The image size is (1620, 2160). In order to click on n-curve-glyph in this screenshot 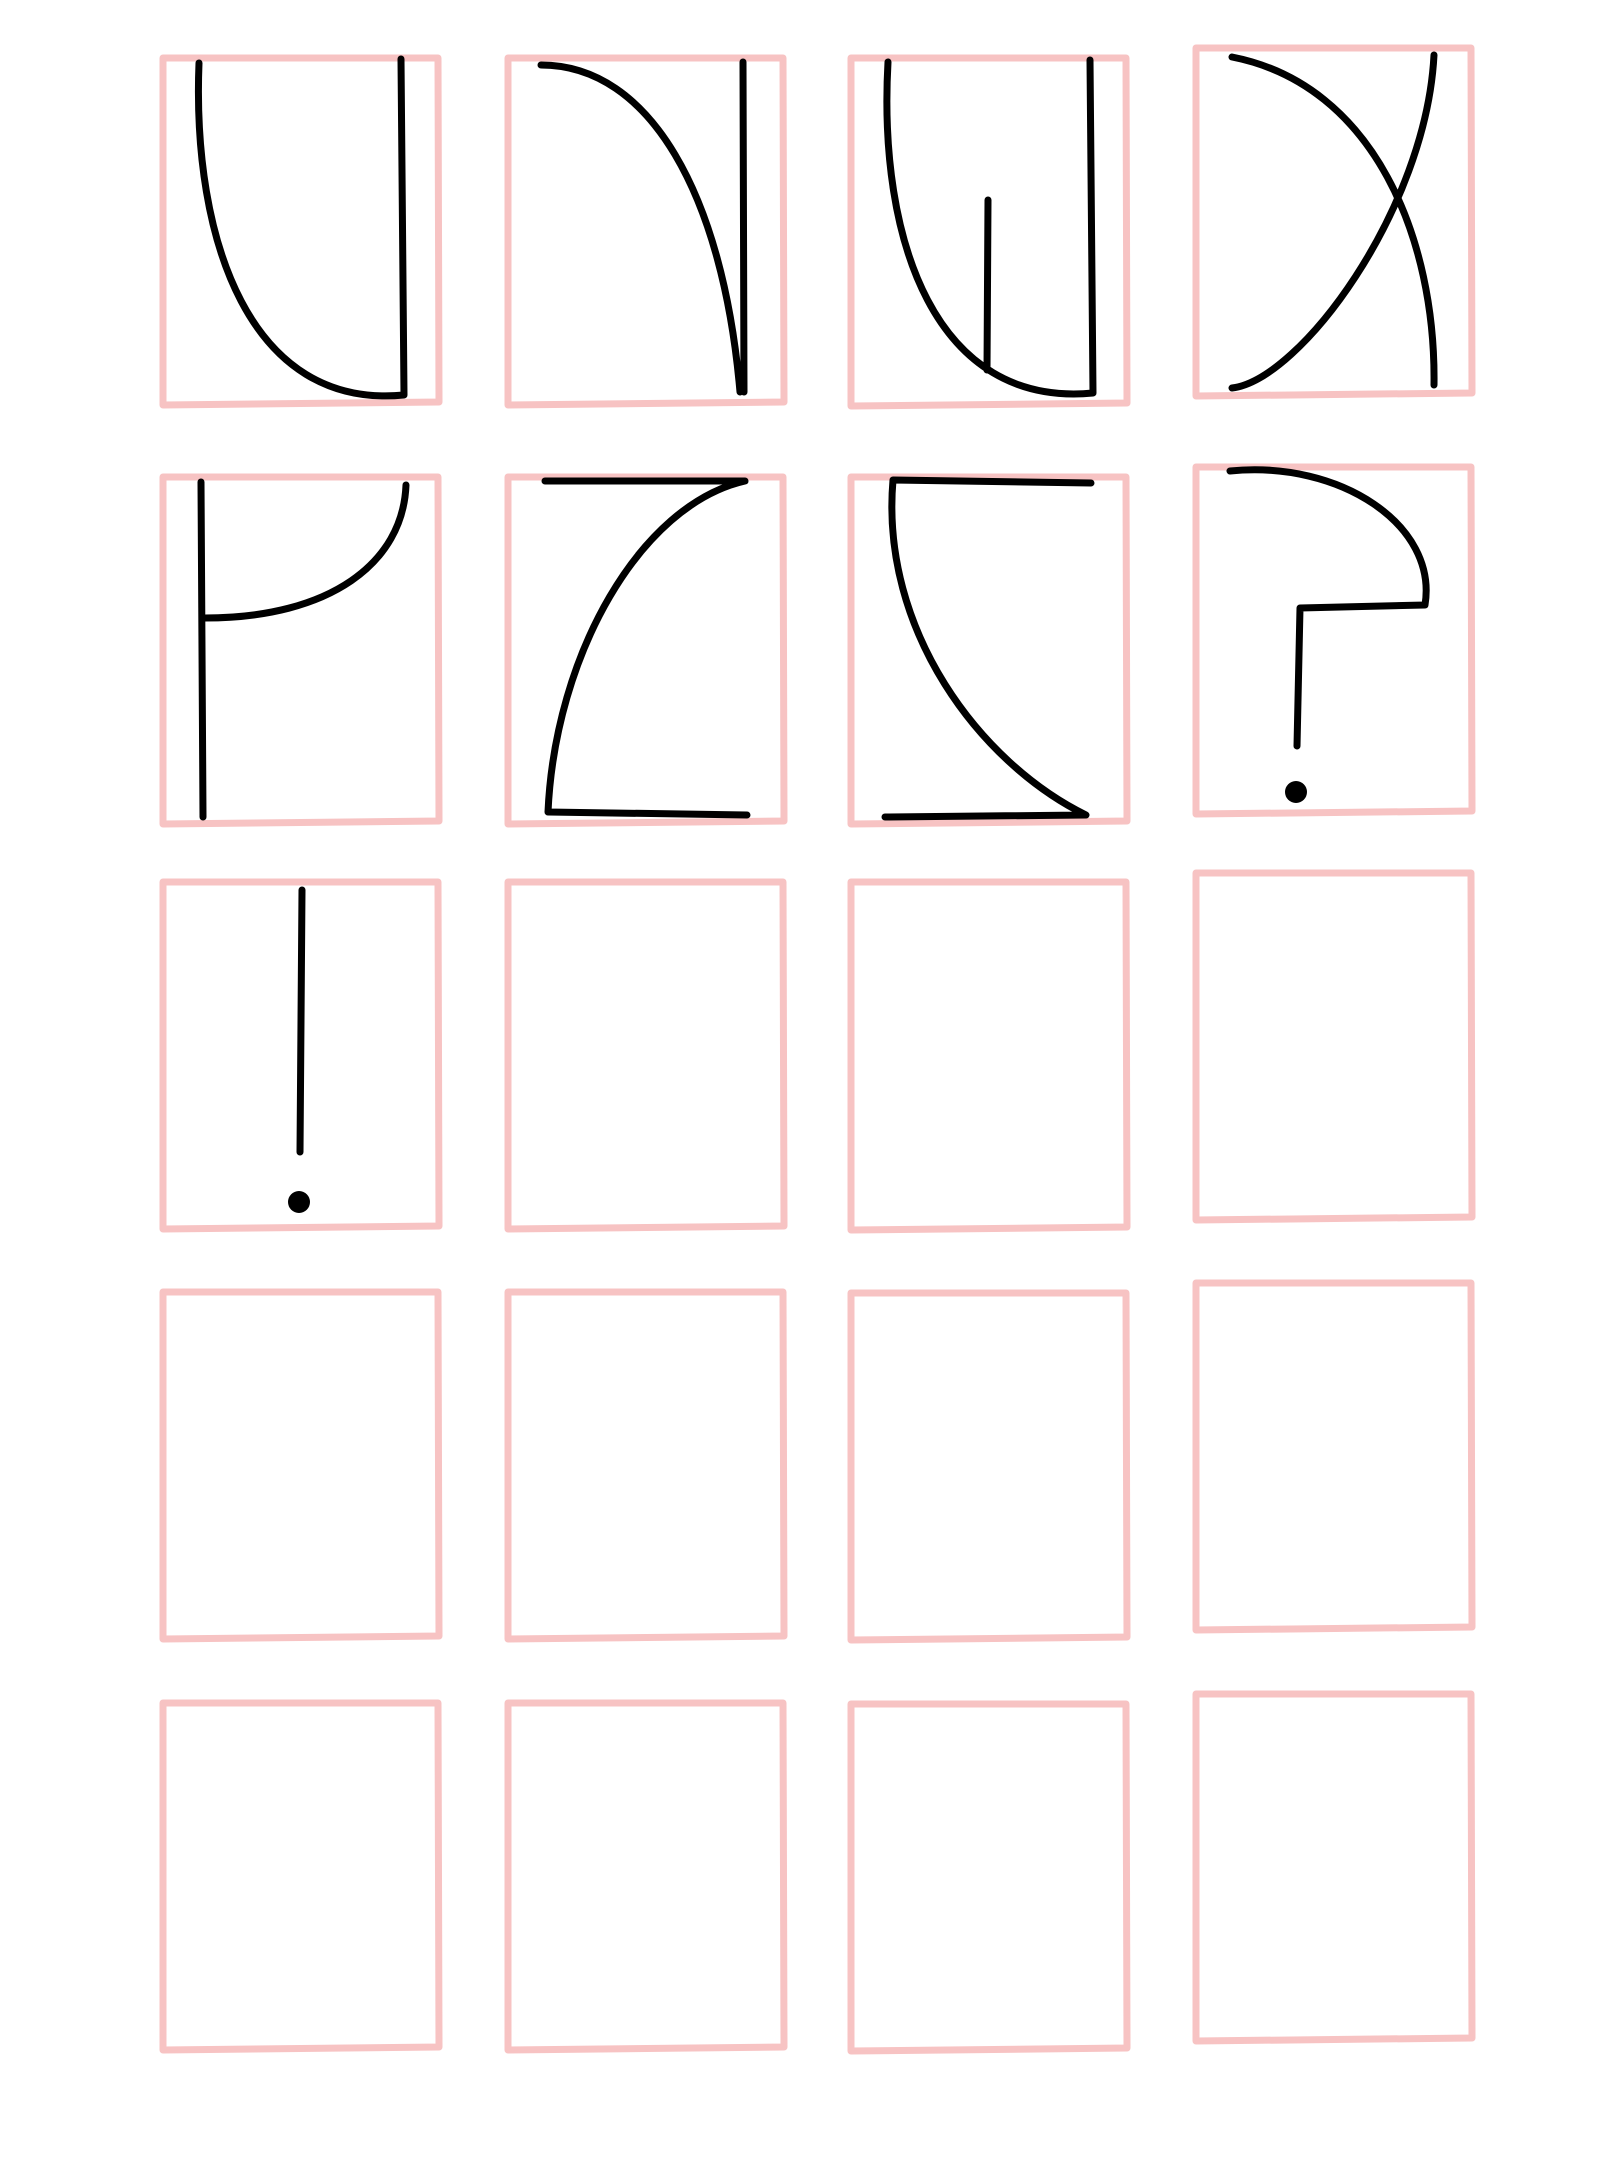, I will do `click(642, 227)`.